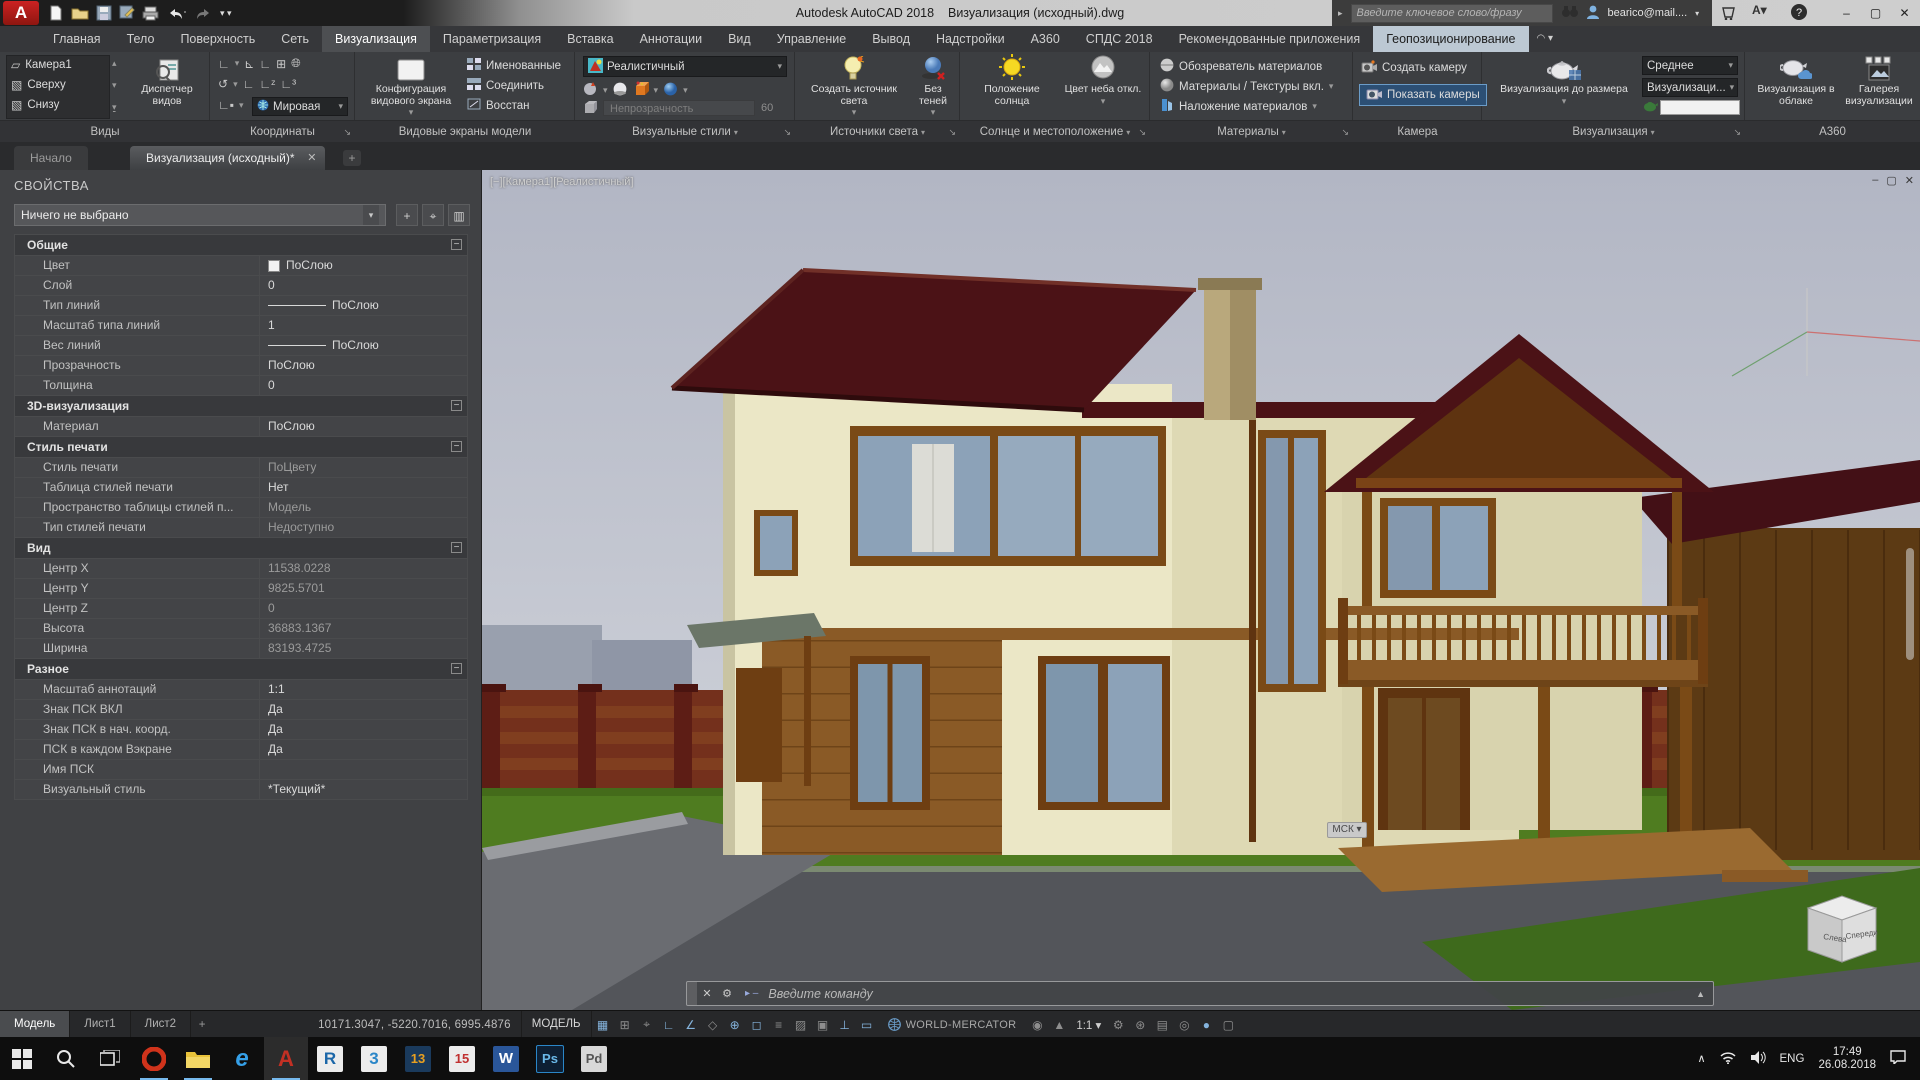 The image size is (1920, 1080). I want to click on caption-sun-location: Солнце и местоположение ▾ ↘, so click(1055, 132).